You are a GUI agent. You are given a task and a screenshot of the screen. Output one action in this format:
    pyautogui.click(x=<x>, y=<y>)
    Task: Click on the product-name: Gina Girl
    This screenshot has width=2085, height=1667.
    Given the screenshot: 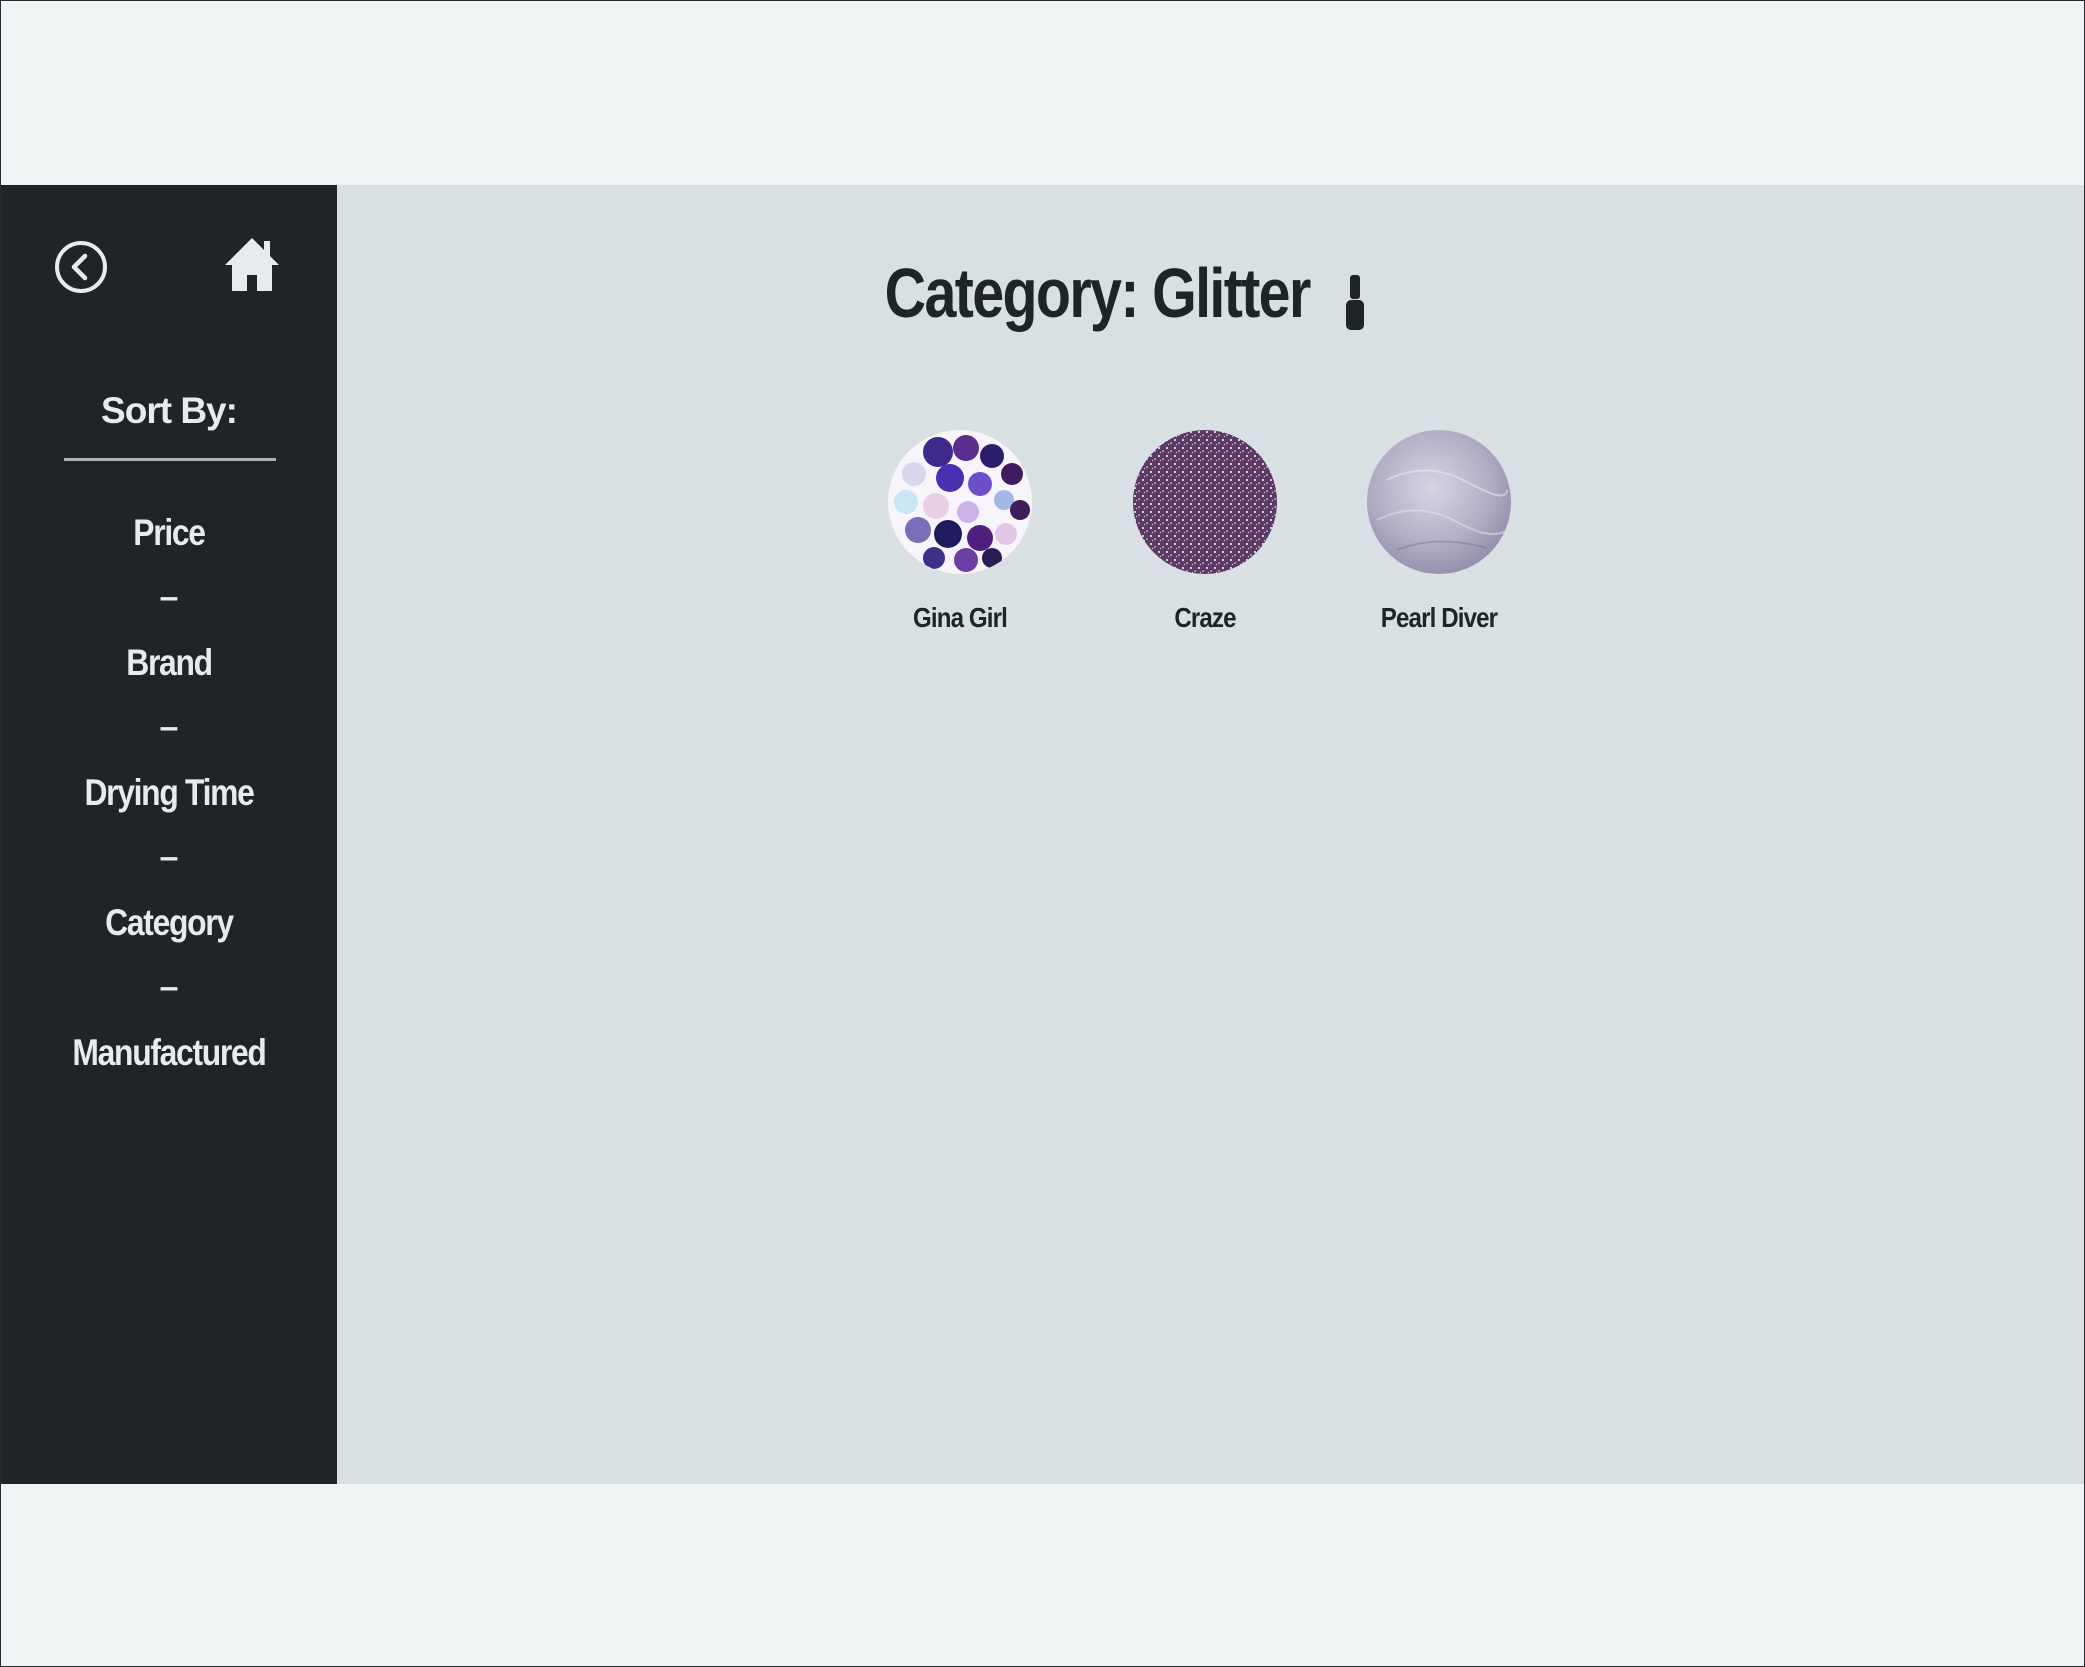 What is the action you would take?
    pyautogui.click(x=960, y=617)
    